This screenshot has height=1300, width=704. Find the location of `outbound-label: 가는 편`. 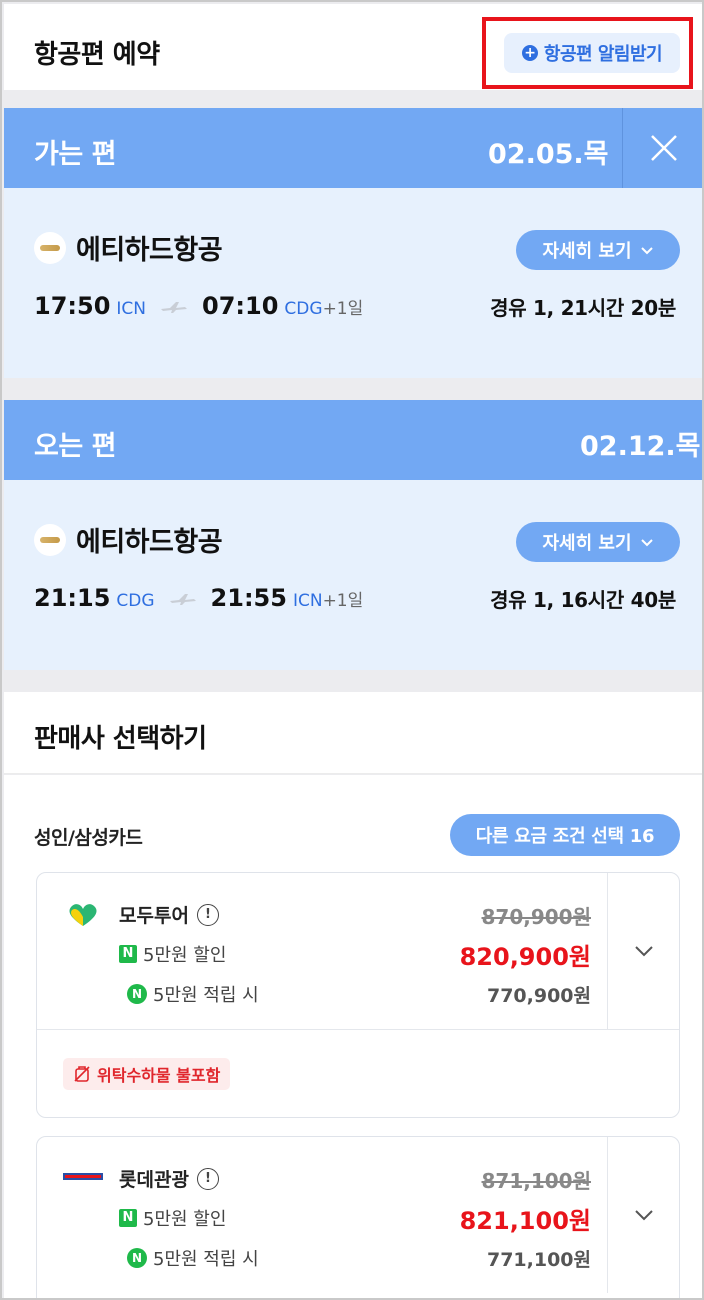

outbound-label: 가는 편 is located at coordinates (75, 154).